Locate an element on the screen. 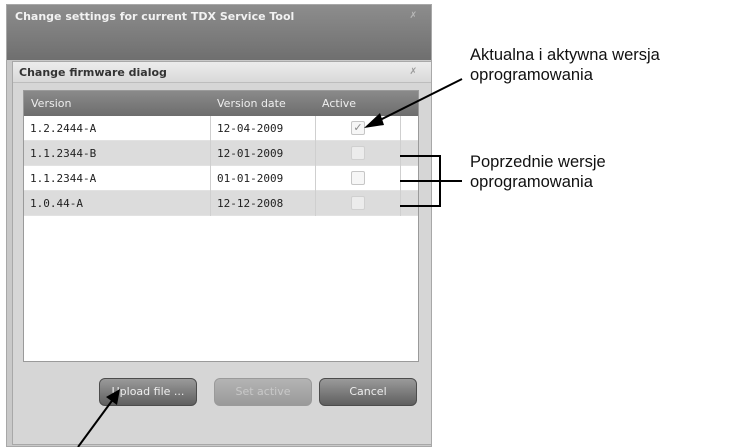 This screenshot has height=447, width=731. active-pointer-line is located at coordinates (417, 101).